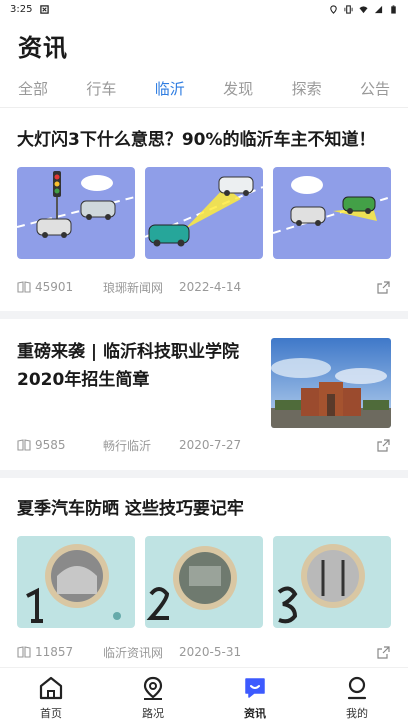 This screenshot has width=408, height=727. What do you see at coordinates (54, 652) in the screenshot?
I see `read-count: 11857` at bounding box center [54, 652].